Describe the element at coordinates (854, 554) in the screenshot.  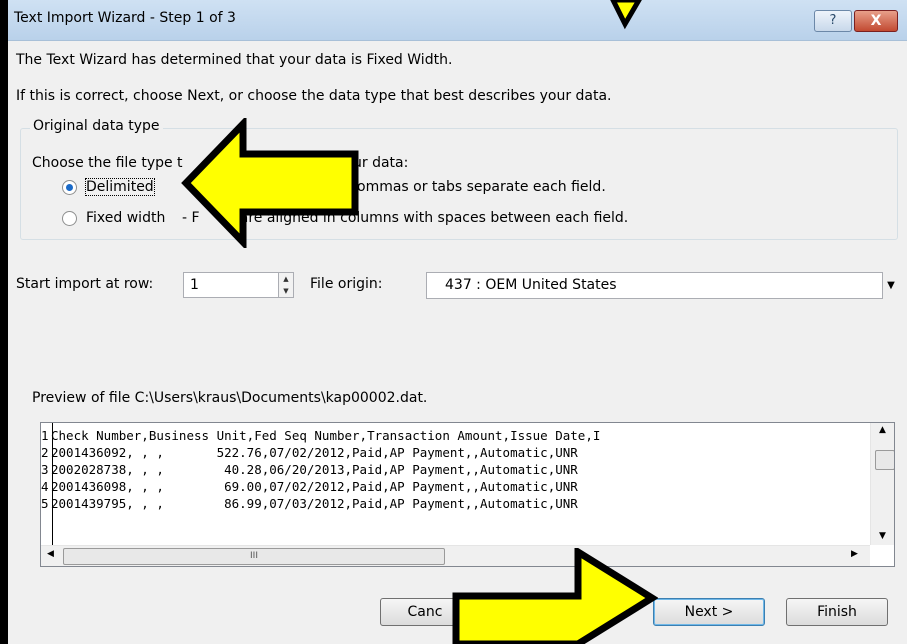
I see `scroll-right-icon: ▶` at that location.